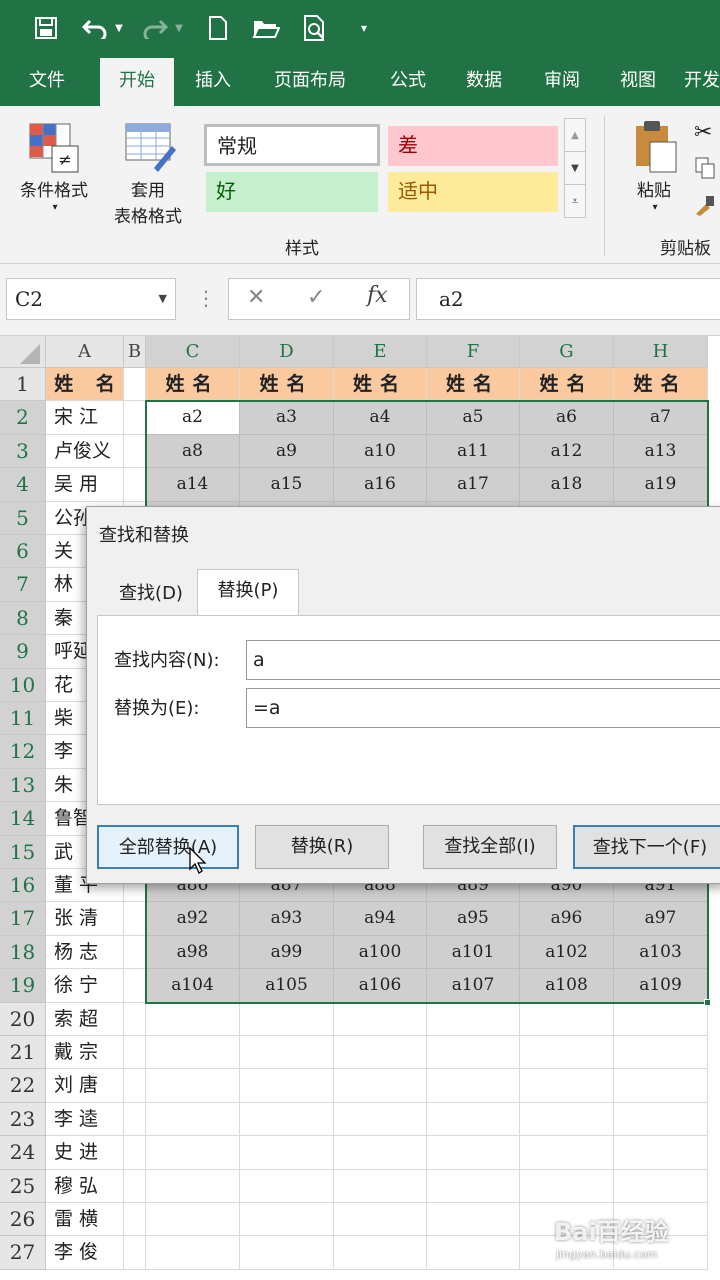 The width and height of the screenshot is (720, 1280). I want to click on data-cell: a10, so click(380, 451).